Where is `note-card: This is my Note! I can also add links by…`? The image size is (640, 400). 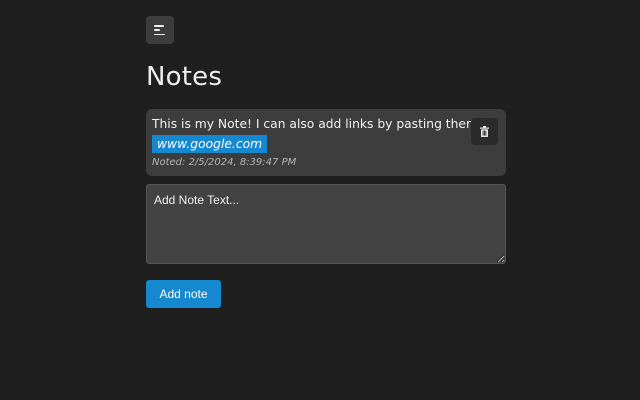
note-card: This is my Note! I can also add links by… is located at coordinates (326, 142).